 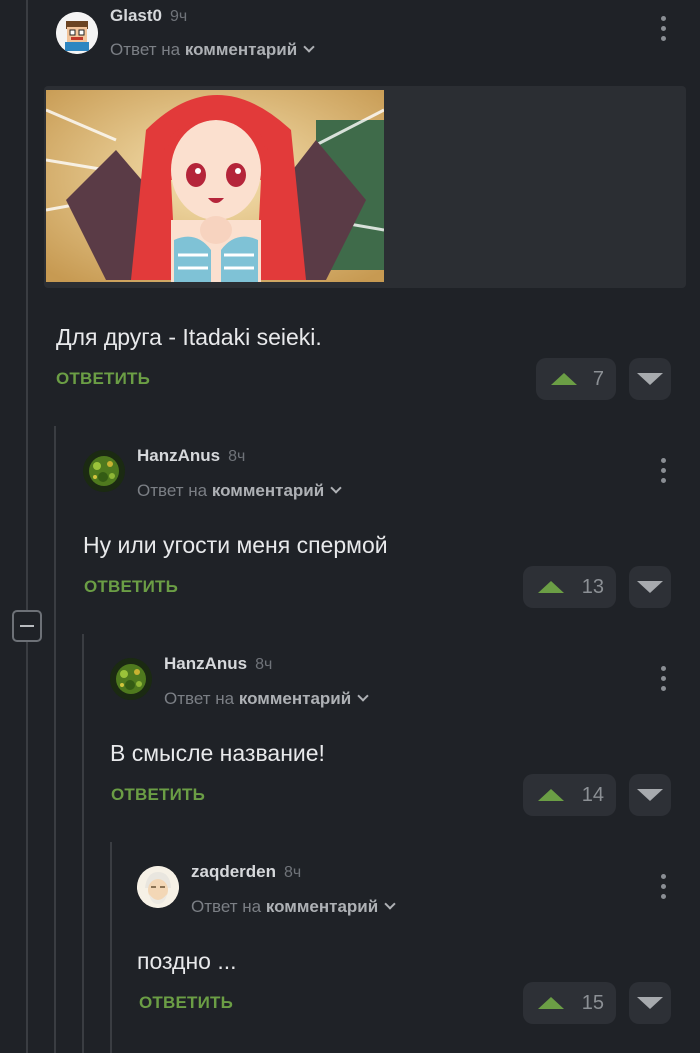 I want to click on upvote-button: 15, so click(x=569, y=1003).